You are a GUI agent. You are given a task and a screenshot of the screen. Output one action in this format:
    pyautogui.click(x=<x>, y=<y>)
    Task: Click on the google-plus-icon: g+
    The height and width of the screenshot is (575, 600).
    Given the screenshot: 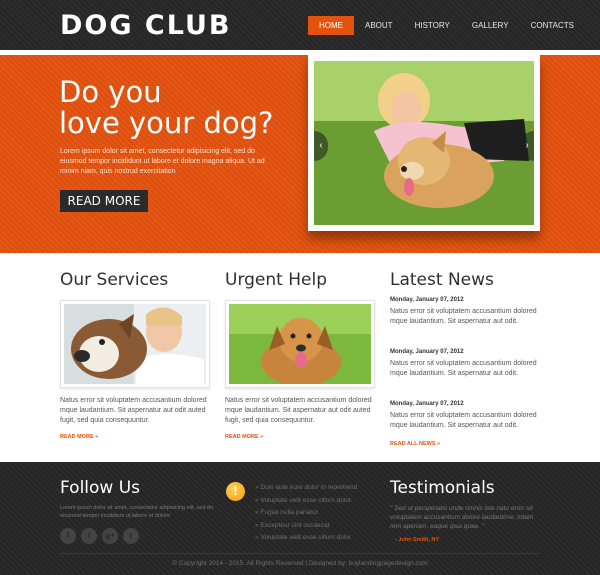 What is the action you would take?
    pyautogui.click(x=110, y=536)
    